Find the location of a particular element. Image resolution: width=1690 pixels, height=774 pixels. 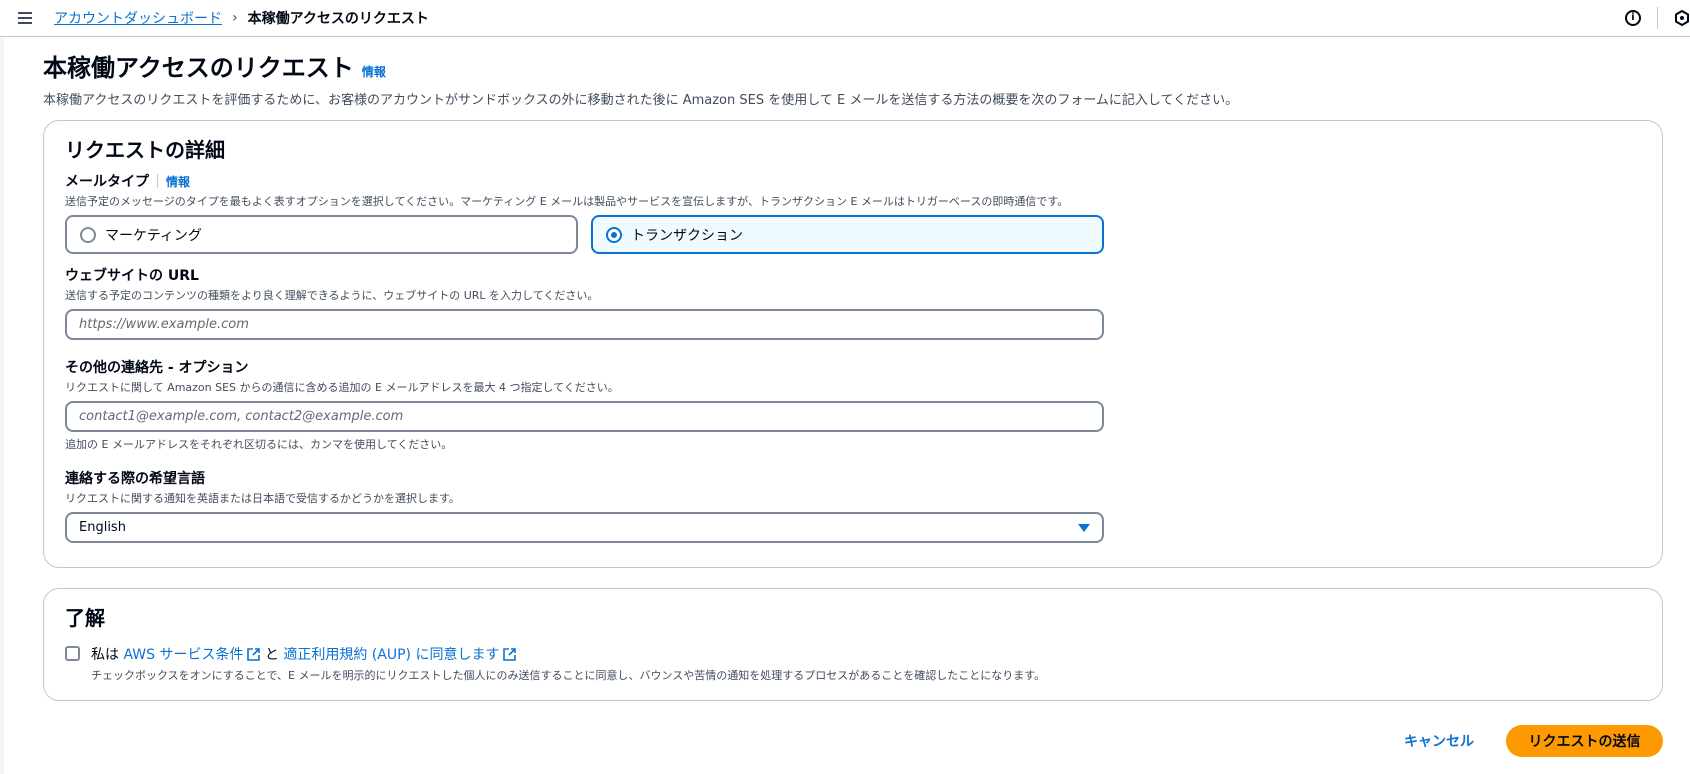

preferred-language-label: 連絡する際の希望言語 is located at coordinates (135, 479).